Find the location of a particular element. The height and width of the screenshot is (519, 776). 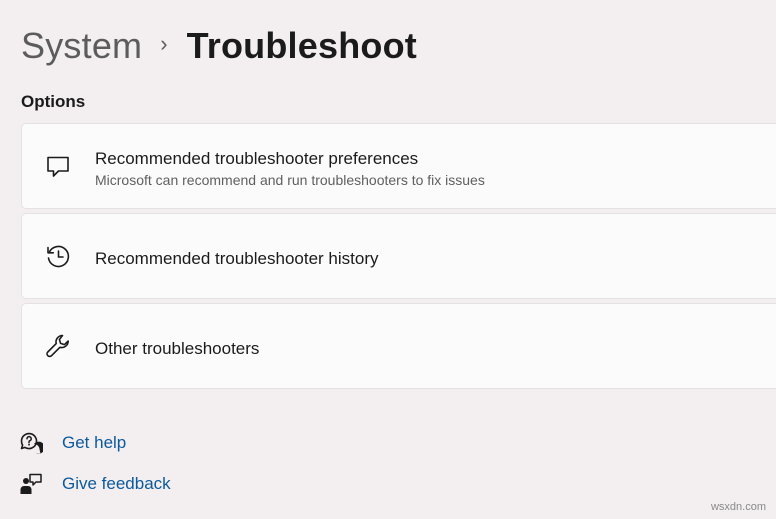

option-title: Recommended troubleshooter preferences is located at coordinates (257, 158).